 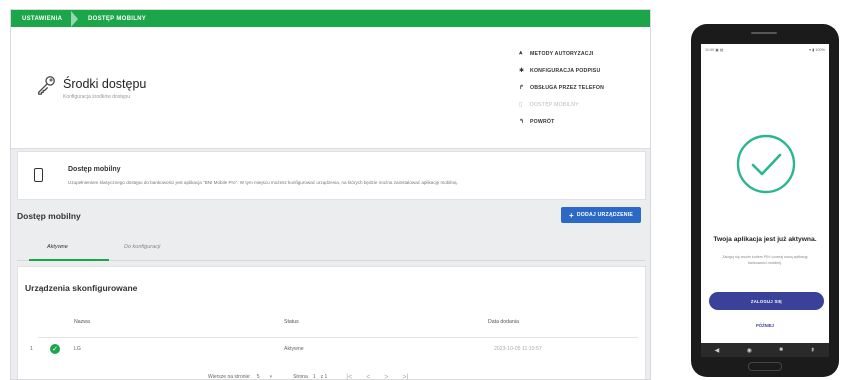 I want to click on caret-down-icon: ▾, so click(x=271, y=376).